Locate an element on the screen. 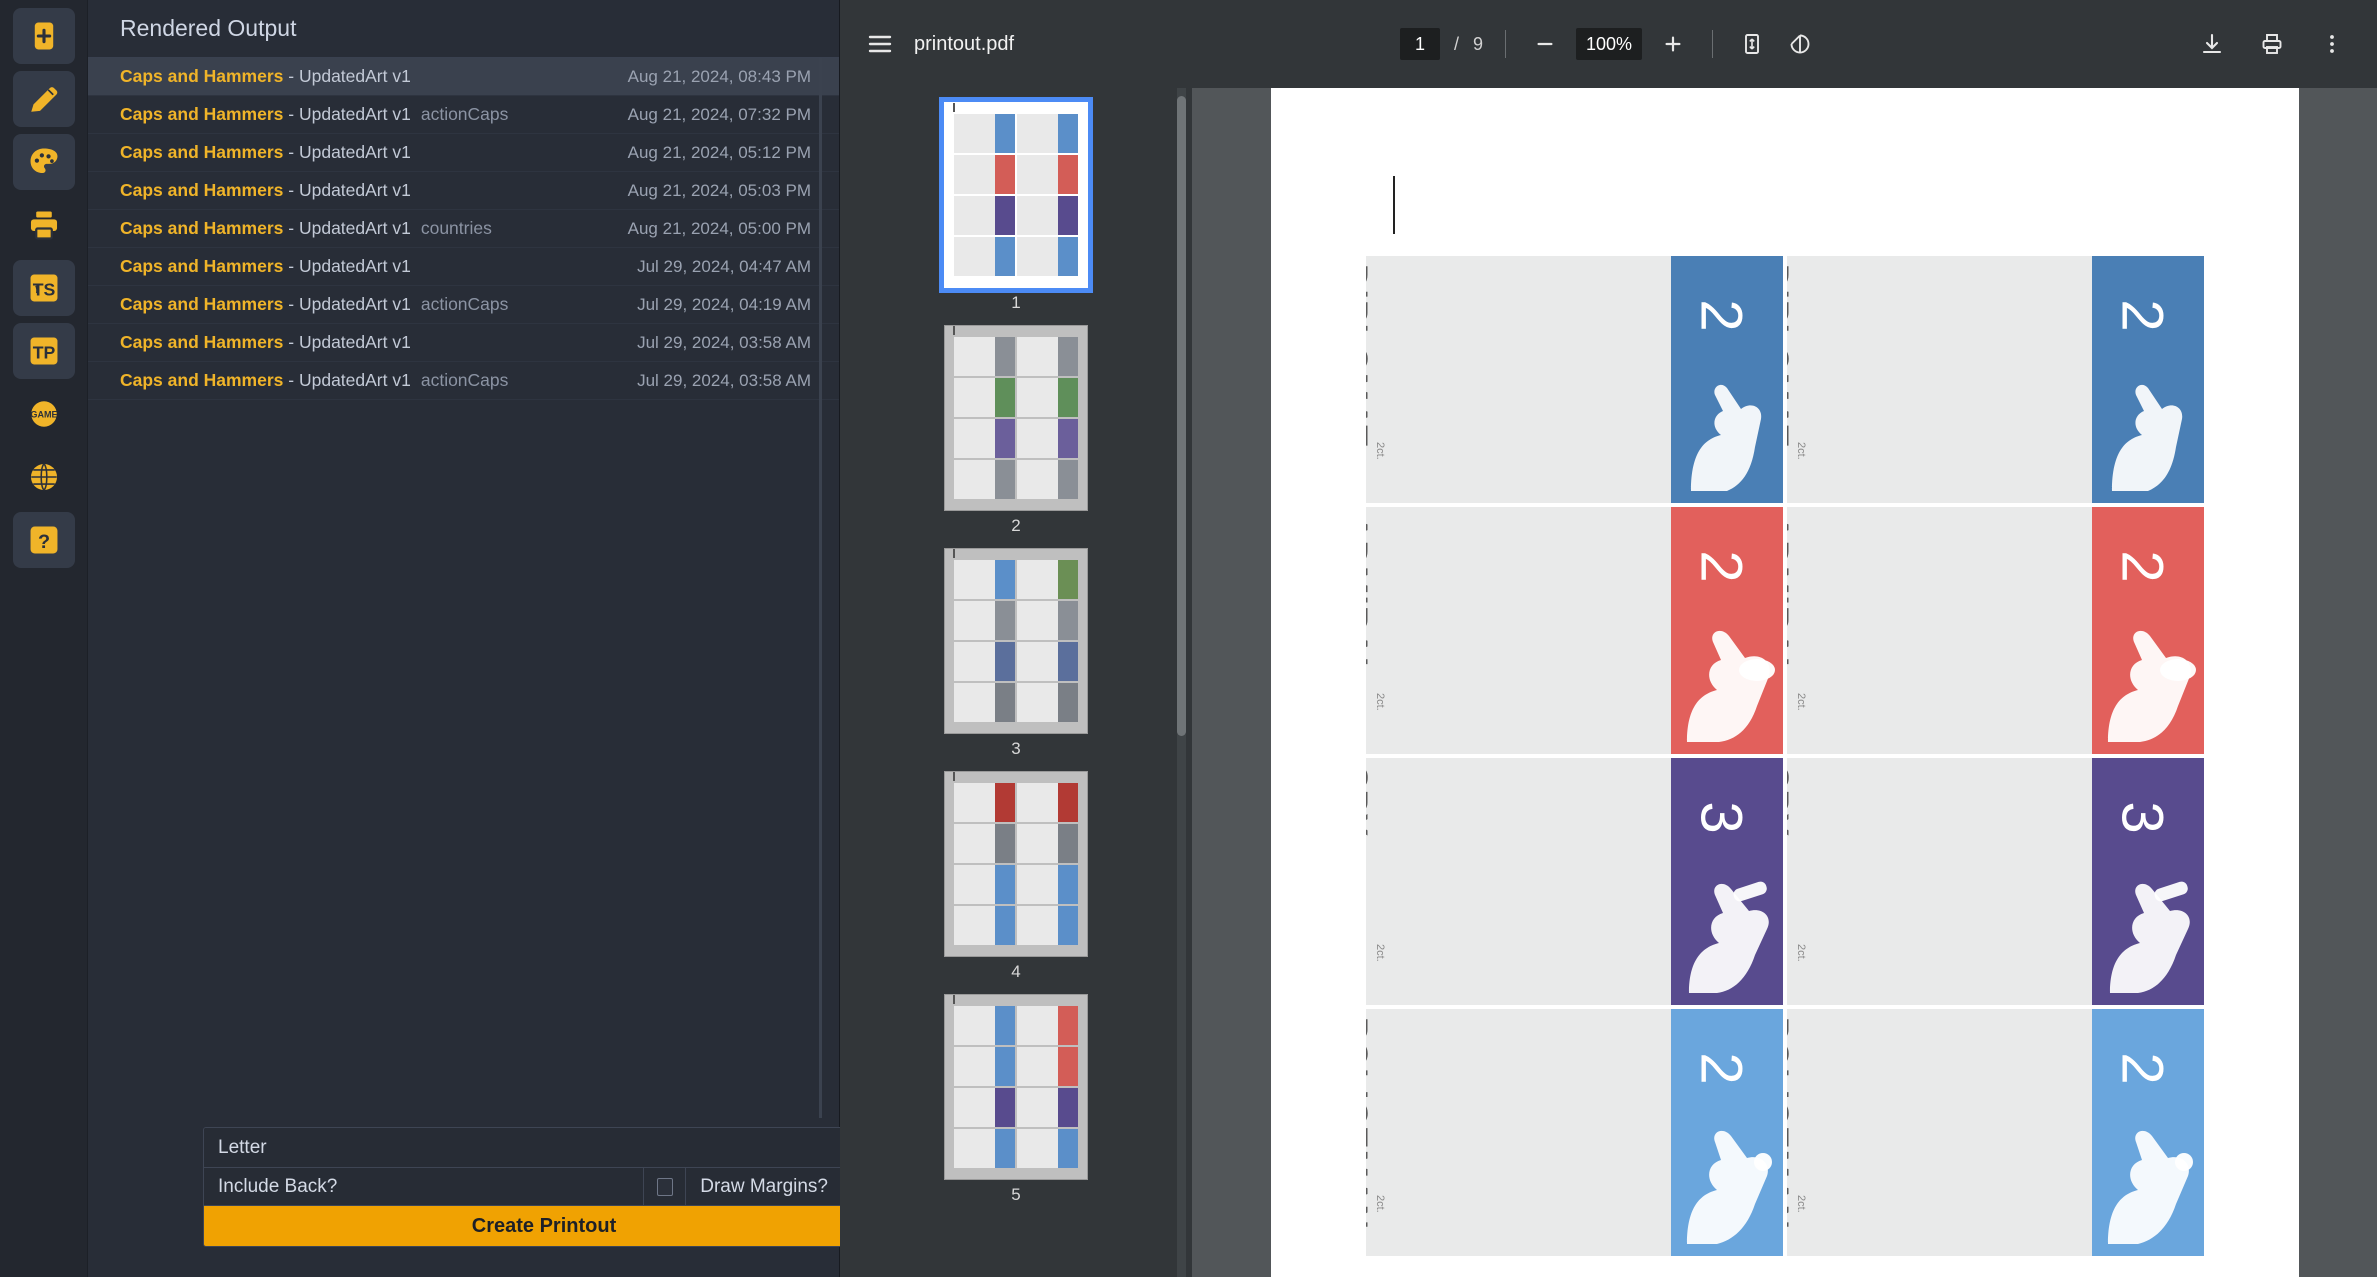 Image resolution: width=2377 pixels, height=1277 pixels. palette-icon is located at coordinates (44, 162).